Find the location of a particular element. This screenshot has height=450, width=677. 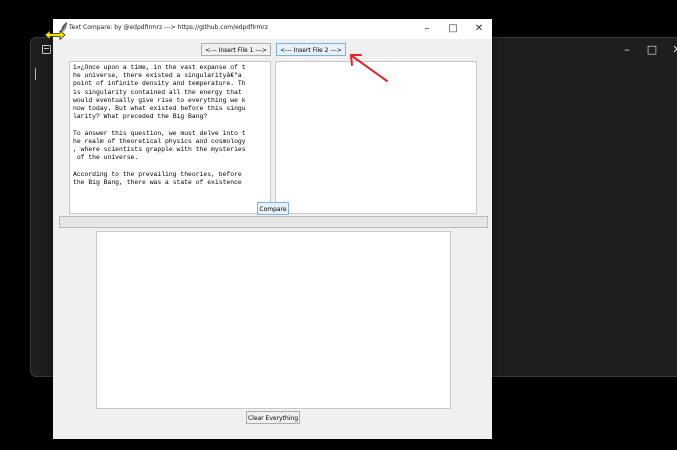

background-app-icon is located at coordinates (46, 49).